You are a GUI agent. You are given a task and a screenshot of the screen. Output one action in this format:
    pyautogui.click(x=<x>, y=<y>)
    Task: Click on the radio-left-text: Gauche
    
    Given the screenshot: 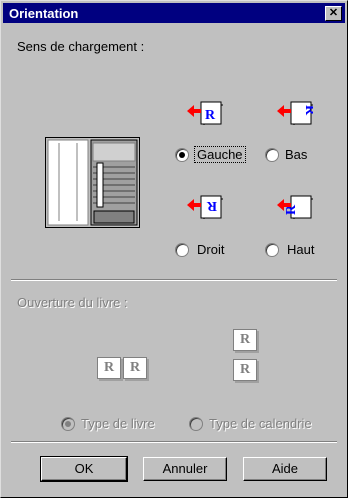 What is the action you would take?
    pyautogui.click(x=220, y=154)
    